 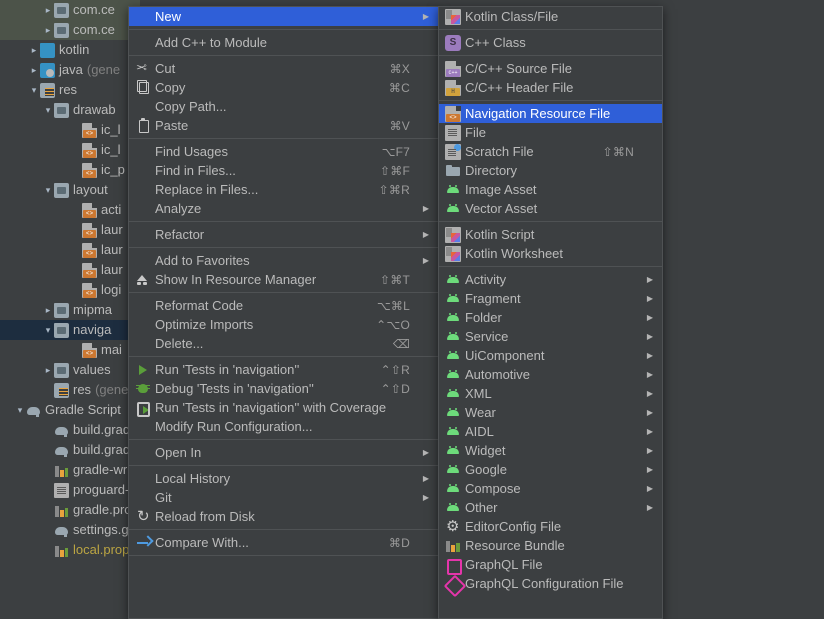 What do you see at coordinates (550, 488) in the screenshot?
I see `menu-item: Compose ▶` at bounding box center [550, 488].